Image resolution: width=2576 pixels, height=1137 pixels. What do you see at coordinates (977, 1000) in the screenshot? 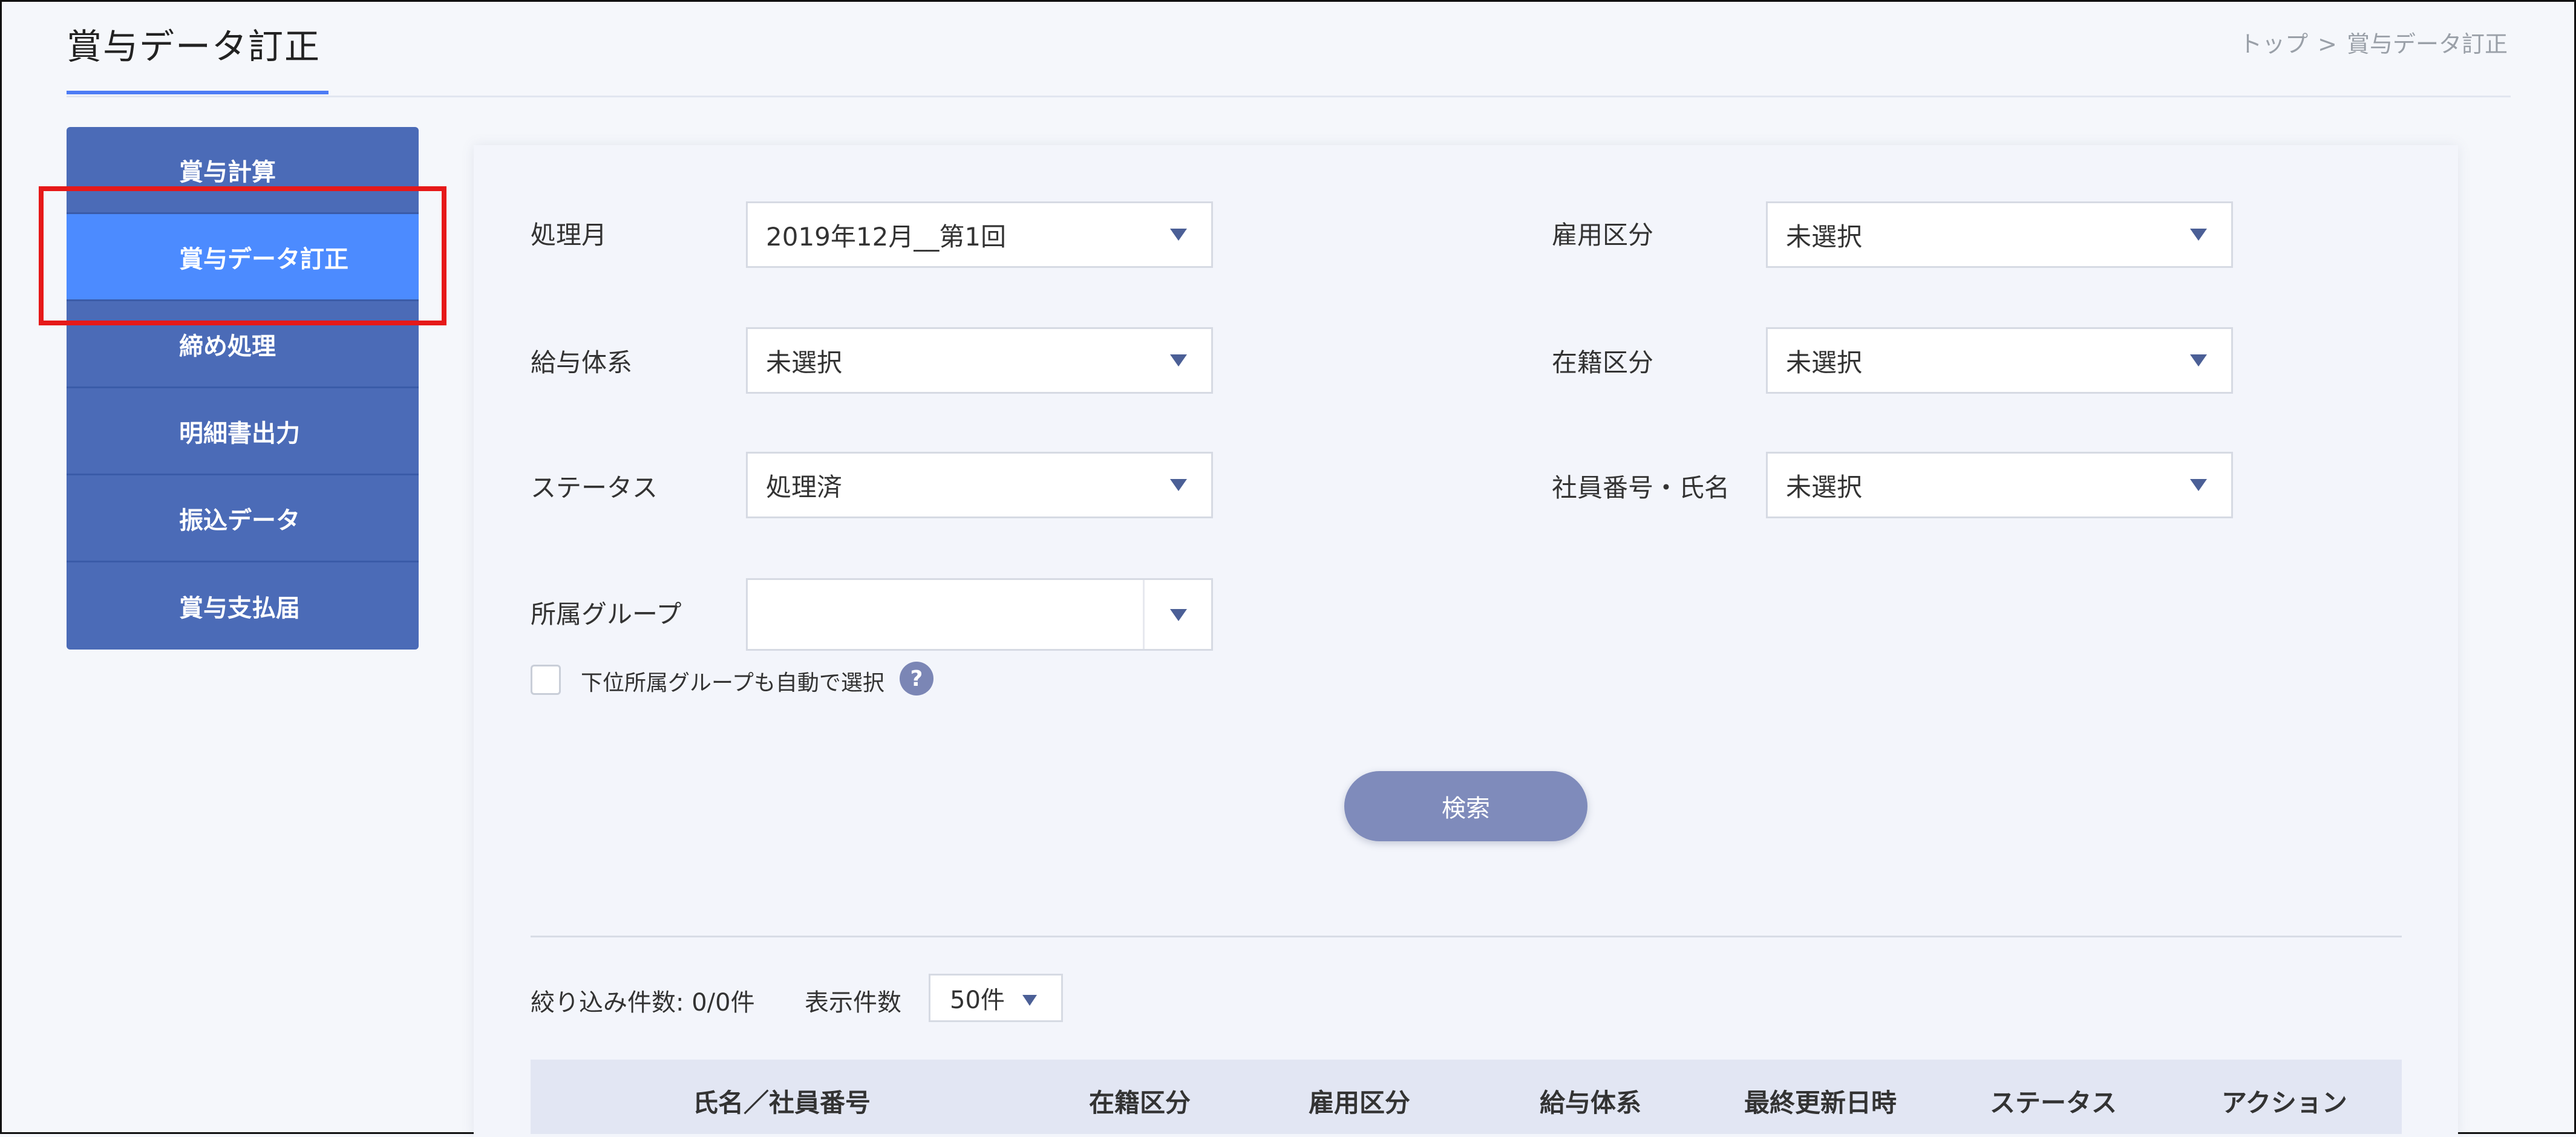
I see `per-page-value: 50件` at bounding box center [977, 1000].